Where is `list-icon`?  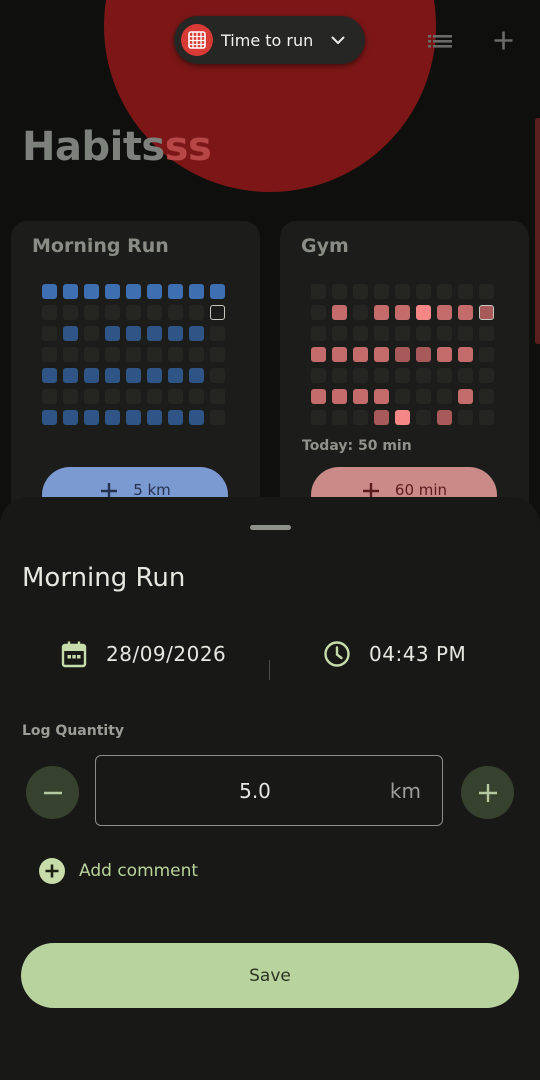 list-icon is located at coordinates (440, 42).